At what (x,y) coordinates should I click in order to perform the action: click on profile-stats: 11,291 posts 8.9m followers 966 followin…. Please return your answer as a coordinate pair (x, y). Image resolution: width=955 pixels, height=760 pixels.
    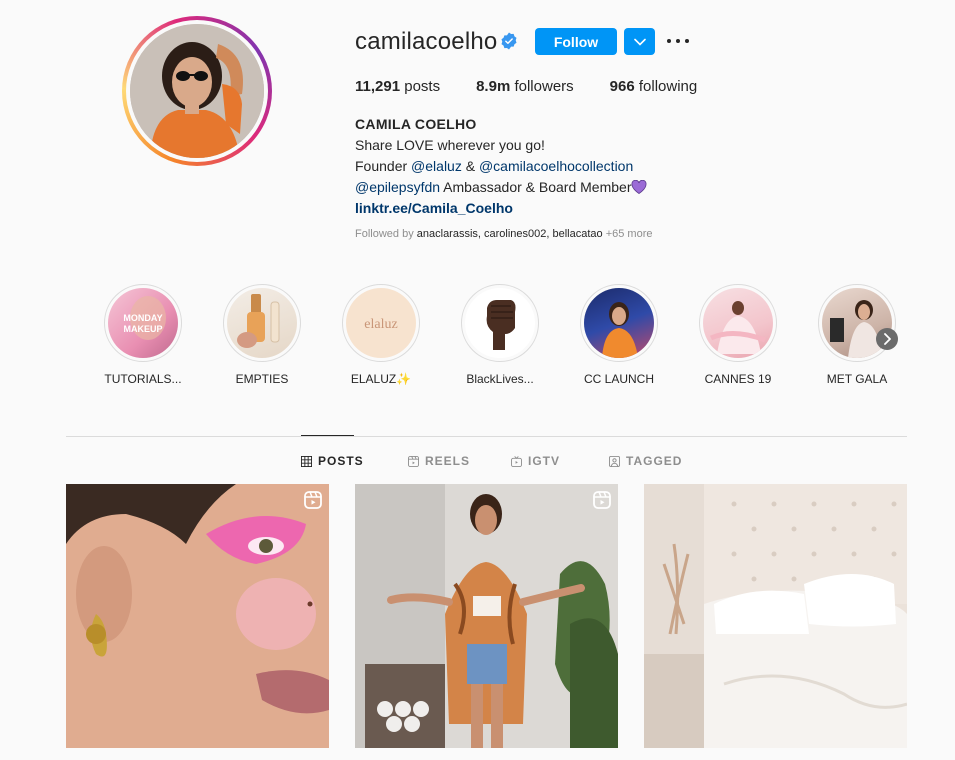
    Looking at the image, I should click on (544, 86).